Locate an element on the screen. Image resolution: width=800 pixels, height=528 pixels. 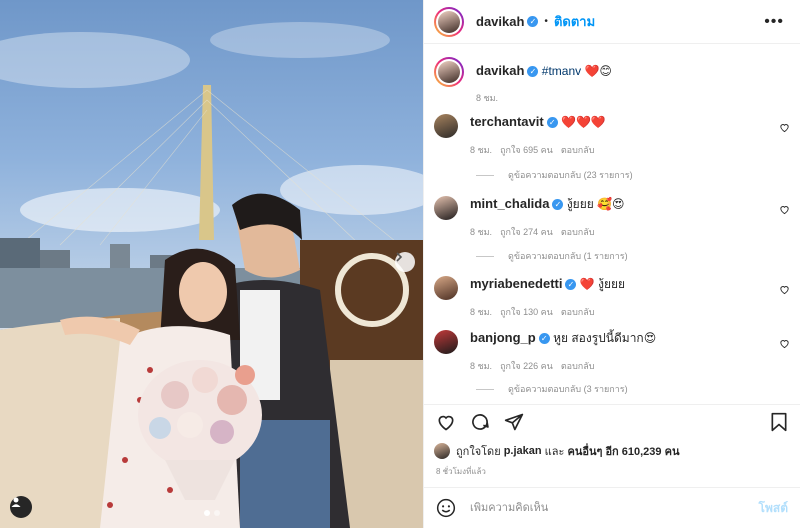
comment-input is located at coordinates (613, 508).